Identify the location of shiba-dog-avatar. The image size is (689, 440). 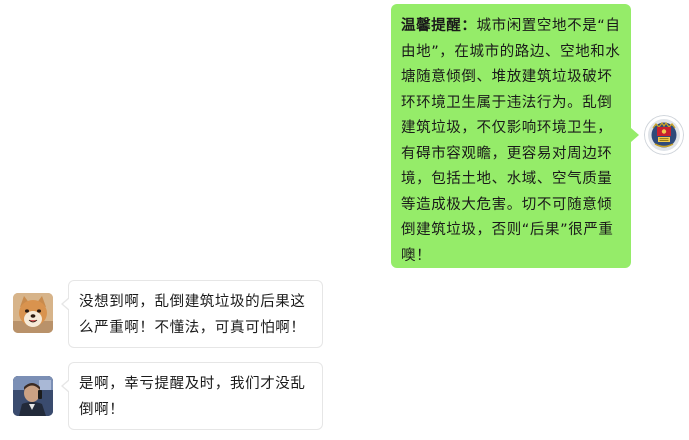
(33, 313).